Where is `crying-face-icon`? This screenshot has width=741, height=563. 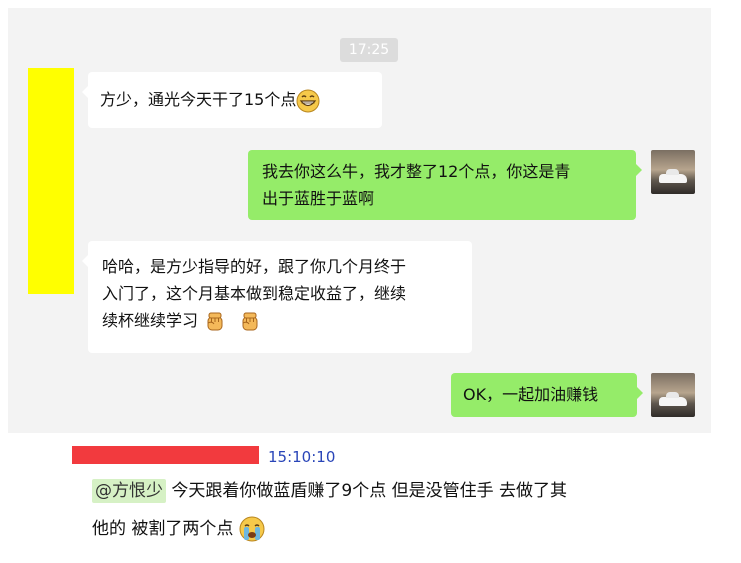
crying-face-icon is located at coordinates (252, 529).